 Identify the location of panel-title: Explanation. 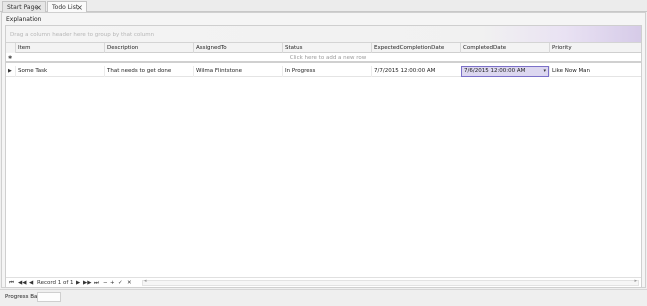
(24, 19).